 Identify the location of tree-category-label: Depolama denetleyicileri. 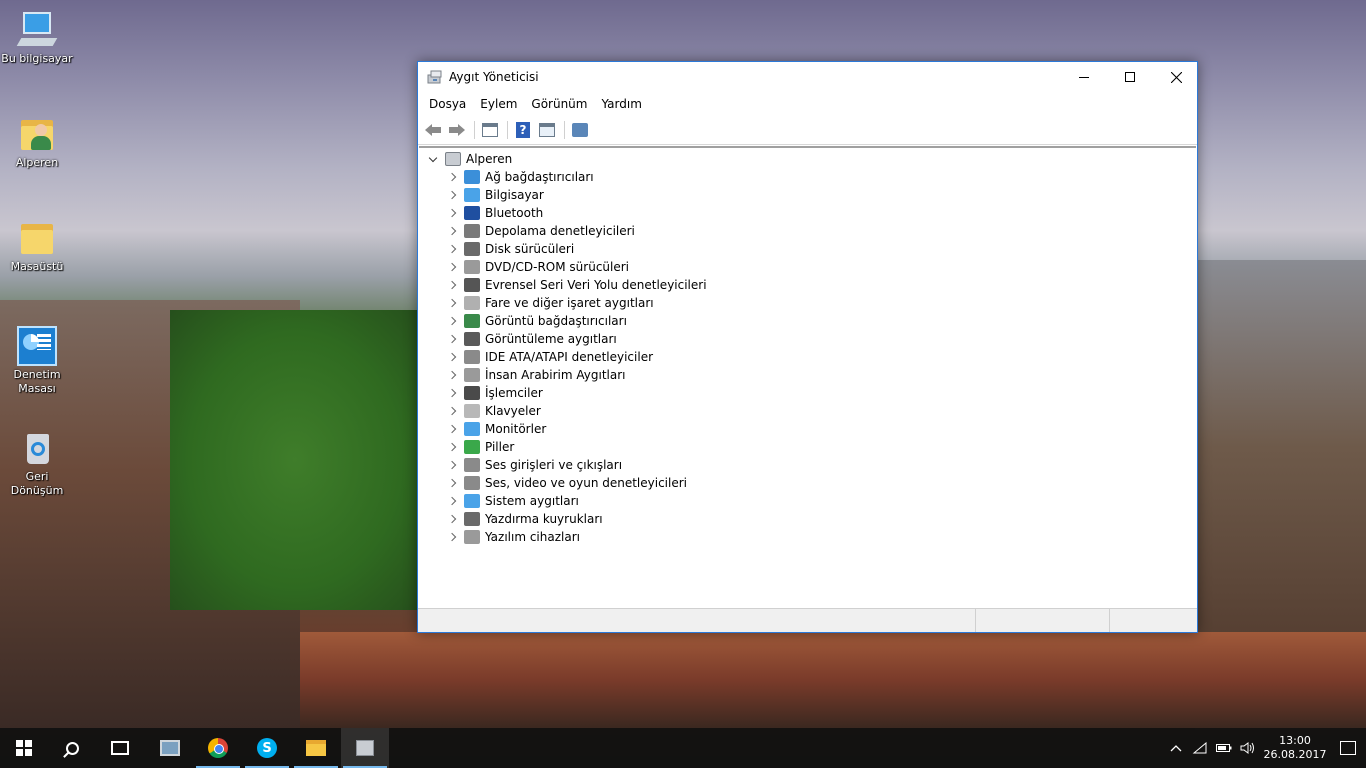
(560, 231).